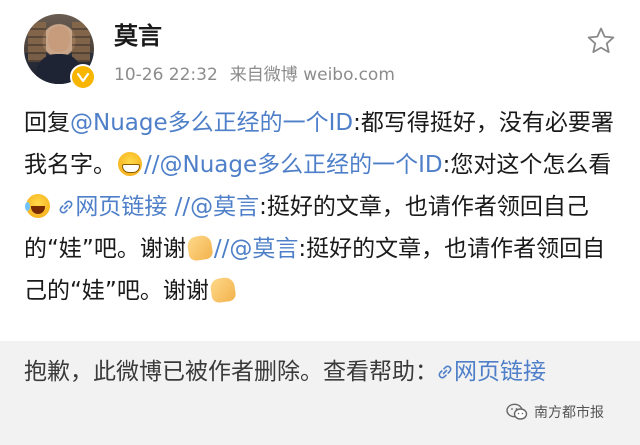  Describe the element at coordinates (59, 39) in the screenshot. I see `avatar-face` at that location.